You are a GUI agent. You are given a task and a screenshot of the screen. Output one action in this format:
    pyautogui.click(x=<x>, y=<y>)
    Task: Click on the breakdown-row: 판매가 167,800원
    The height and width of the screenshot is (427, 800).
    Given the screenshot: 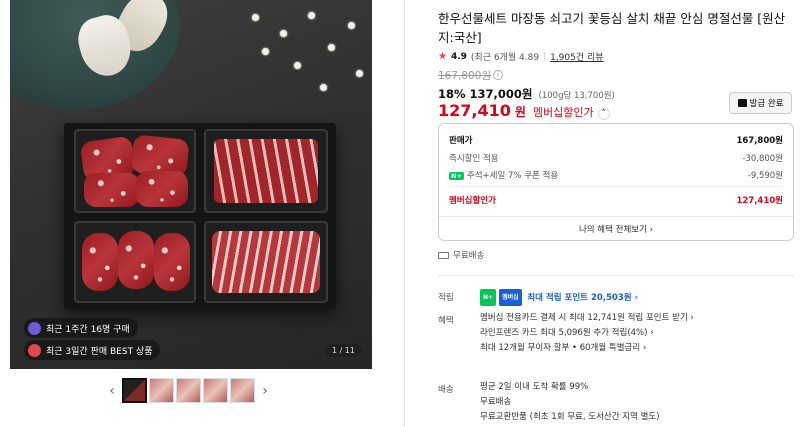 What is the action you would take?
    pyautogui.click(x=616, y=141)
    